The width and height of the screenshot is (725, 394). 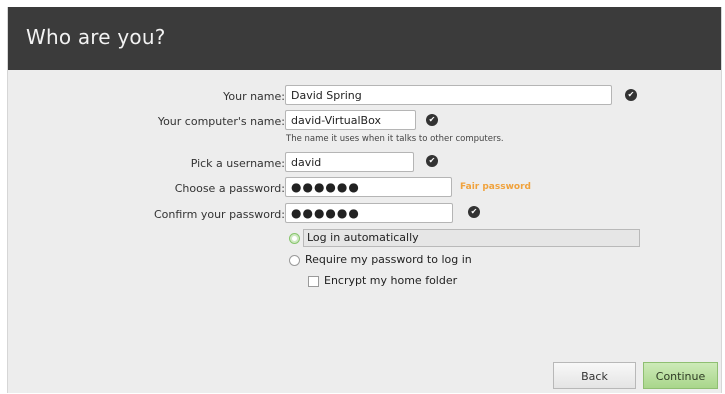 I want to click on computer-name-input, so click(x=350, y=120).